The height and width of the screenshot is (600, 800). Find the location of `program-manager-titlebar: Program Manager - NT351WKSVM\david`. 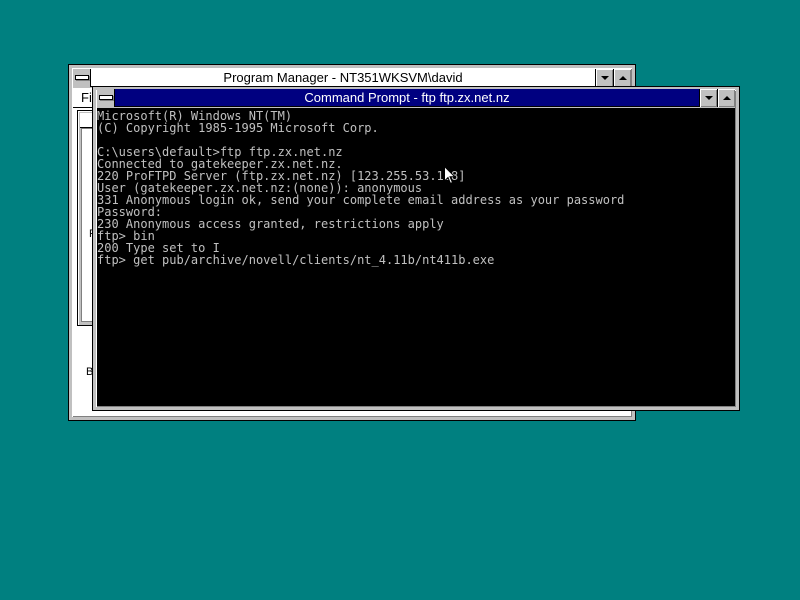

program-manager-titlebar: Program Manager - NT351WKSVM\david is located at coordinates (352, 77).